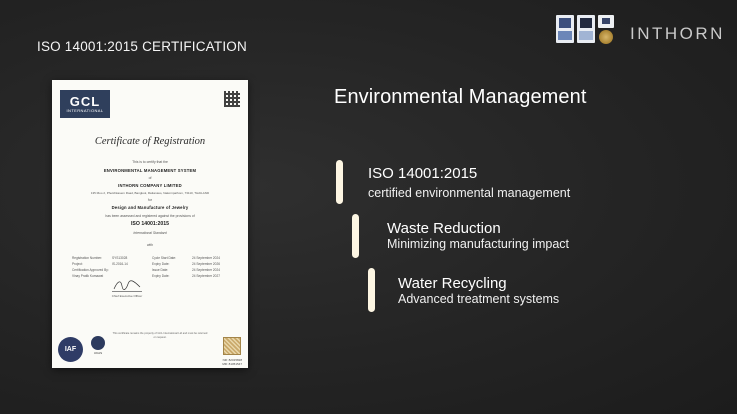 The height and width of the screenshot is (414, 737). I want to click on qr-code-icon, so click(232, 99).